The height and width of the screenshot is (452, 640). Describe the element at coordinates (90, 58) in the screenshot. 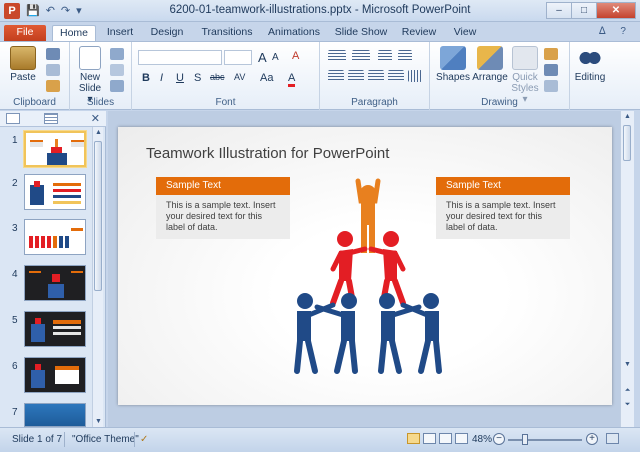

I see `new-slide-icon` at that location.